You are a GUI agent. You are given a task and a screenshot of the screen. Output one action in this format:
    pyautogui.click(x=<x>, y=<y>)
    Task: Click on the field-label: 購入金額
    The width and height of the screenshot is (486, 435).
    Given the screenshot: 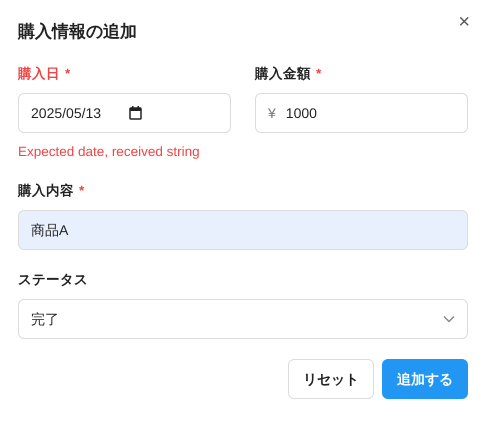 What is the action you would take?
    pyautogui.click(x=283, y=74)
    